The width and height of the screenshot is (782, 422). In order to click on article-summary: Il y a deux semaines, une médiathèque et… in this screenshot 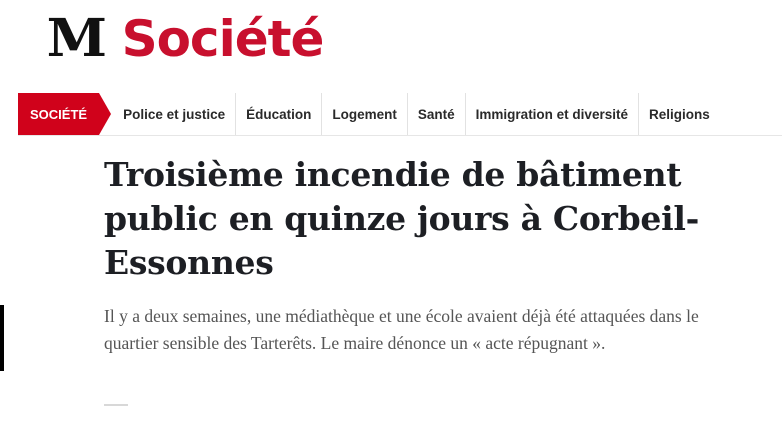, I will do `click(401, 329)`.